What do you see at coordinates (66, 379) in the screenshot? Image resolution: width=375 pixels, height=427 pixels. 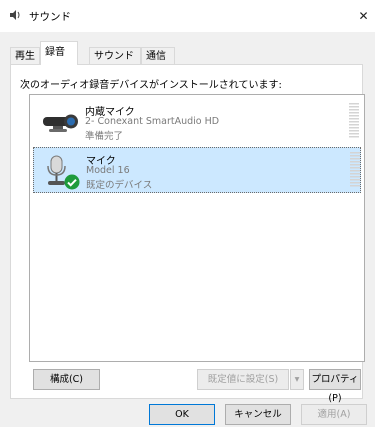 I see `configure-button: 構成(C)` at bounding box center [66, 379].